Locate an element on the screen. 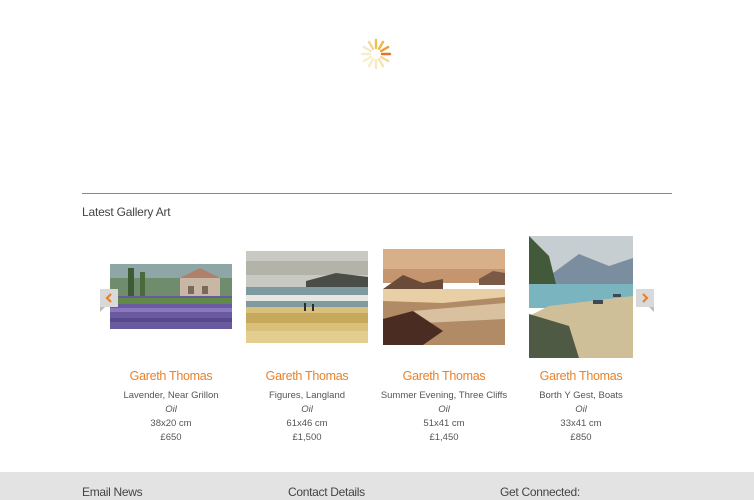 This screenshot has width=754, height=500. artwork-price: £1,500 is located at coordinates (307, 437).